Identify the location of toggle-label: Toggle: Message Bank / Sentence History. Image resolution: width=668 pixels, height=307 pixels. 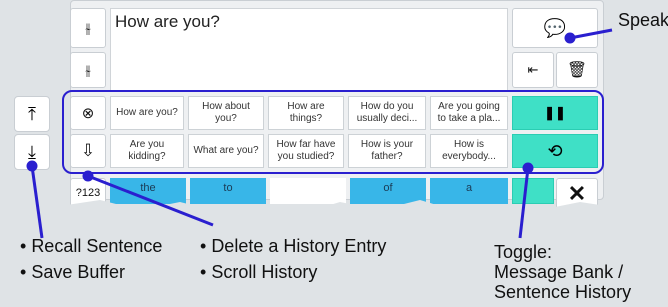
(562, 272).